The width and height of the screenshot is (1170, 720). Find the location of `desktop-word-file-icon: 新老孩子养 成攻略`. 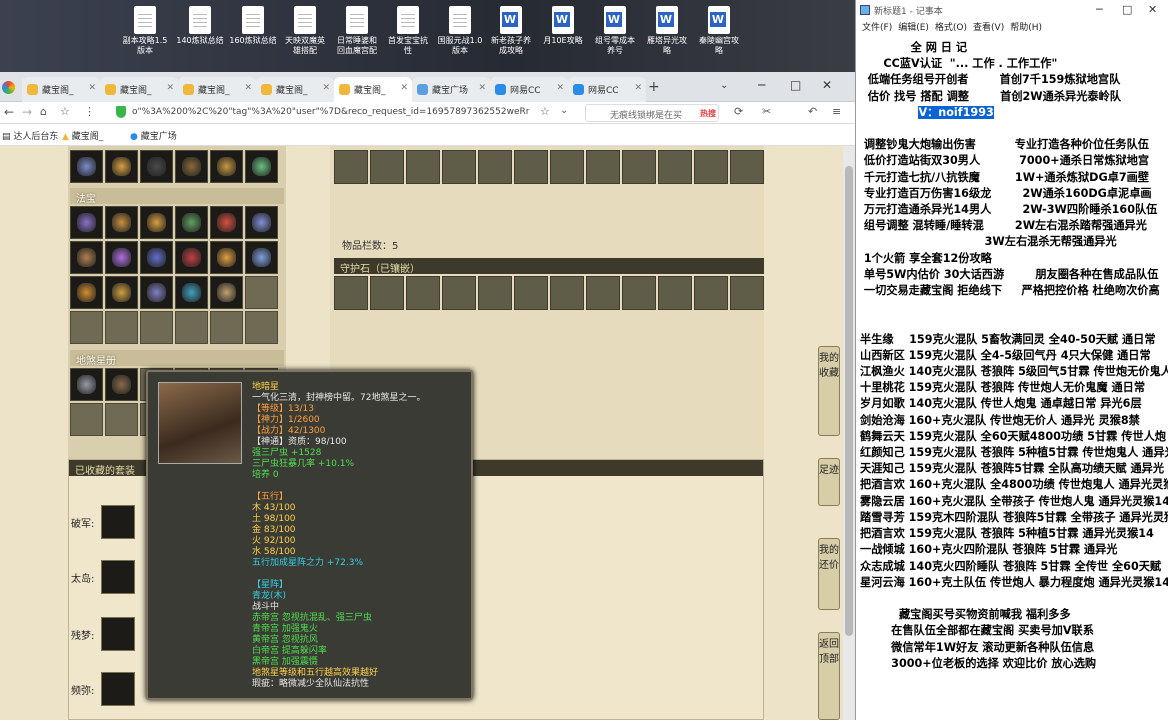

desktop-word-file-icon: 新老孩子养 成攻略 is located at coordinates (511, 31).